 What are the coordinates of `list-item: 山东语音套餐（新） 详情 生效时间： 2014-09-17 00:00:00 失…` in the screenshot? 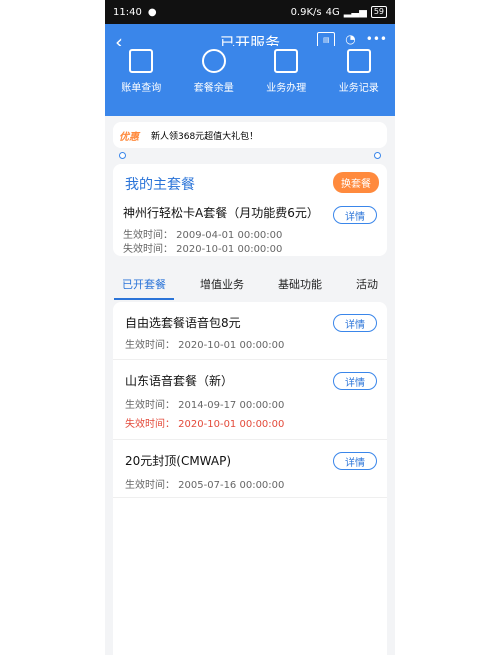 It's located at (250, 400).